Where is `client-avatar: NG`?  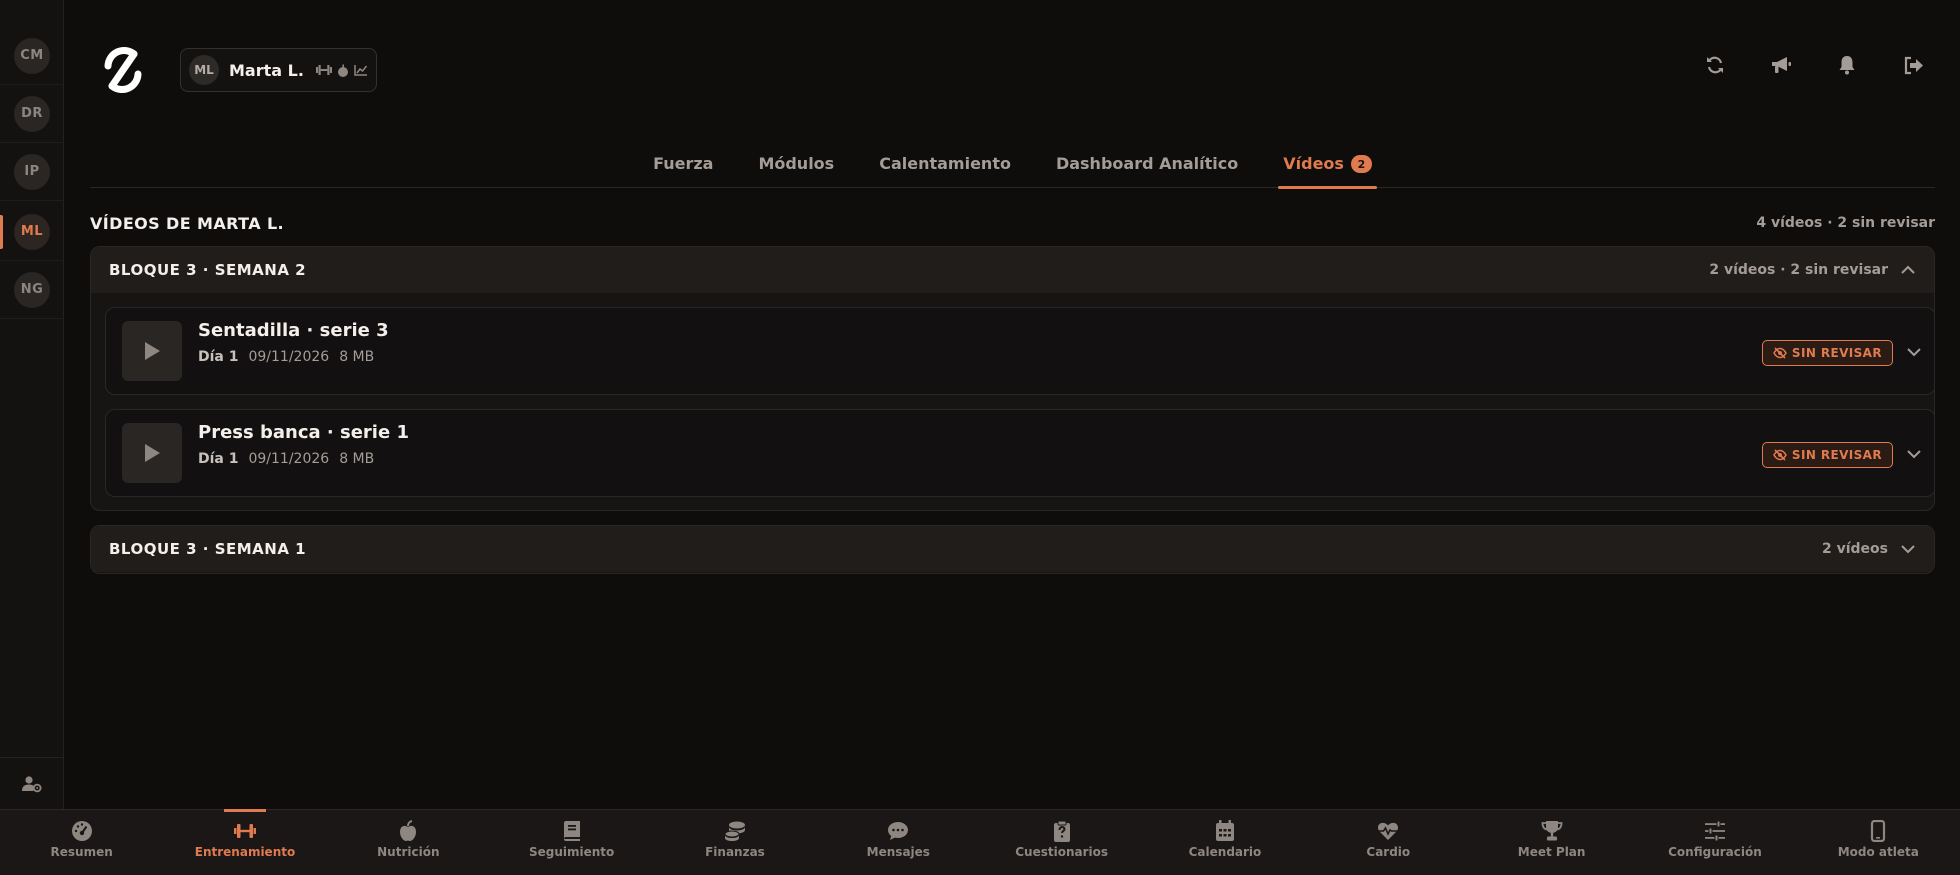
client-avatar: NG is located at coordinates (32, 289).